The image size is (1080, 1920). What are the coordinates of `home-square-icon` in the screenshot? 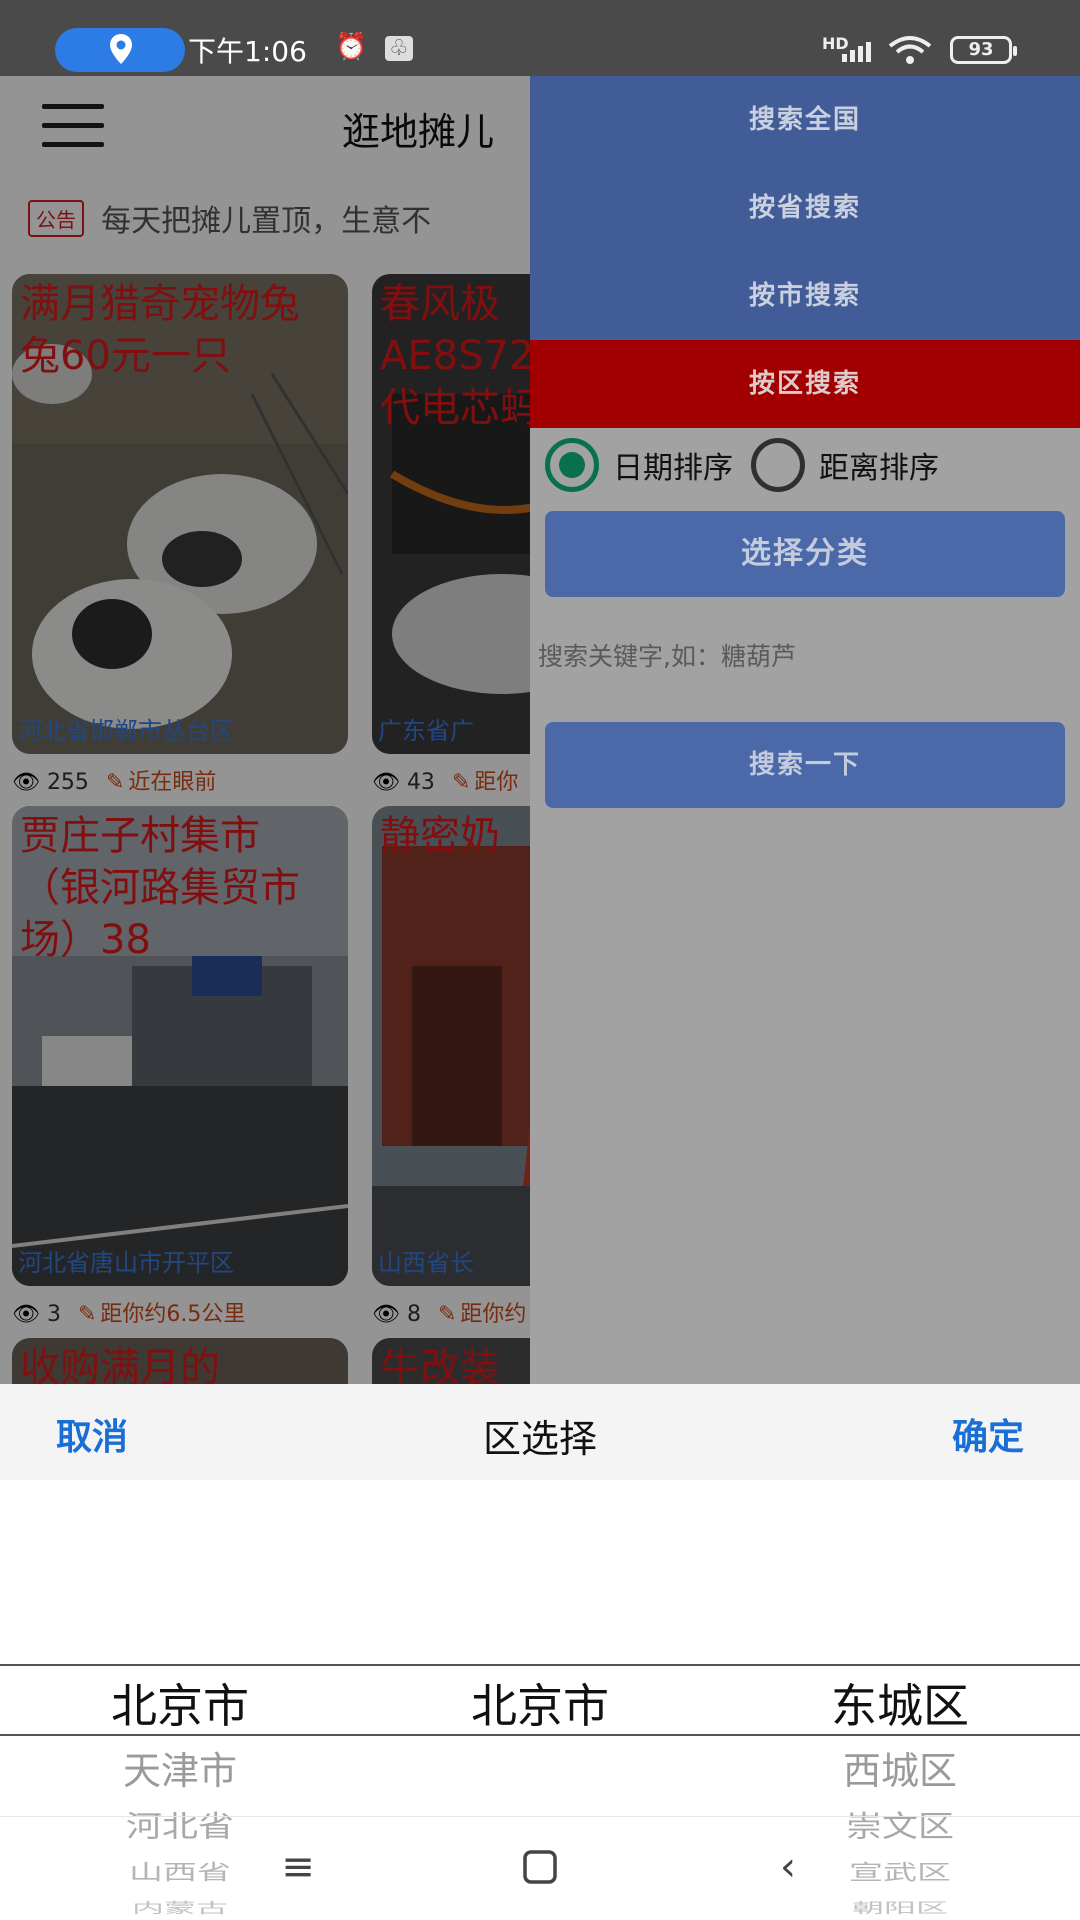 It's located at (540, 1867).